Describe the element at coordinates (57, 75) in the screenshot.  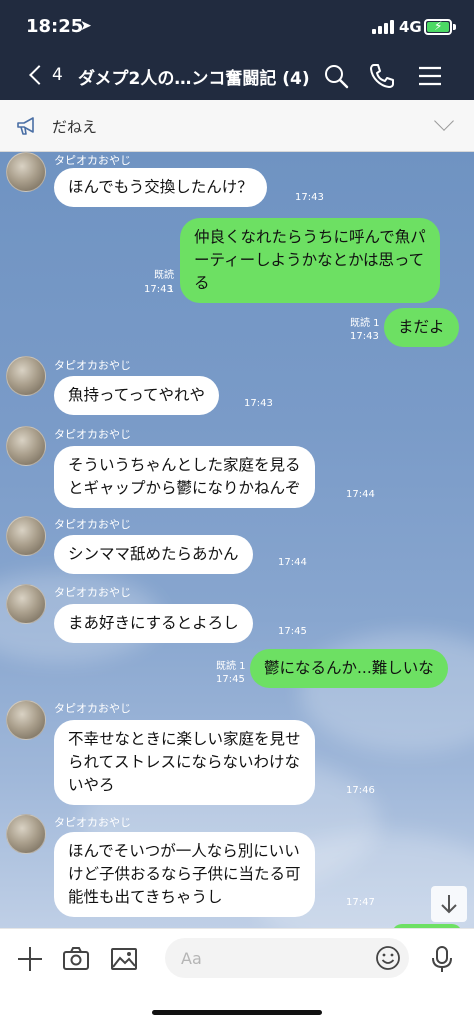
I see `unread-count: 4` at that location.